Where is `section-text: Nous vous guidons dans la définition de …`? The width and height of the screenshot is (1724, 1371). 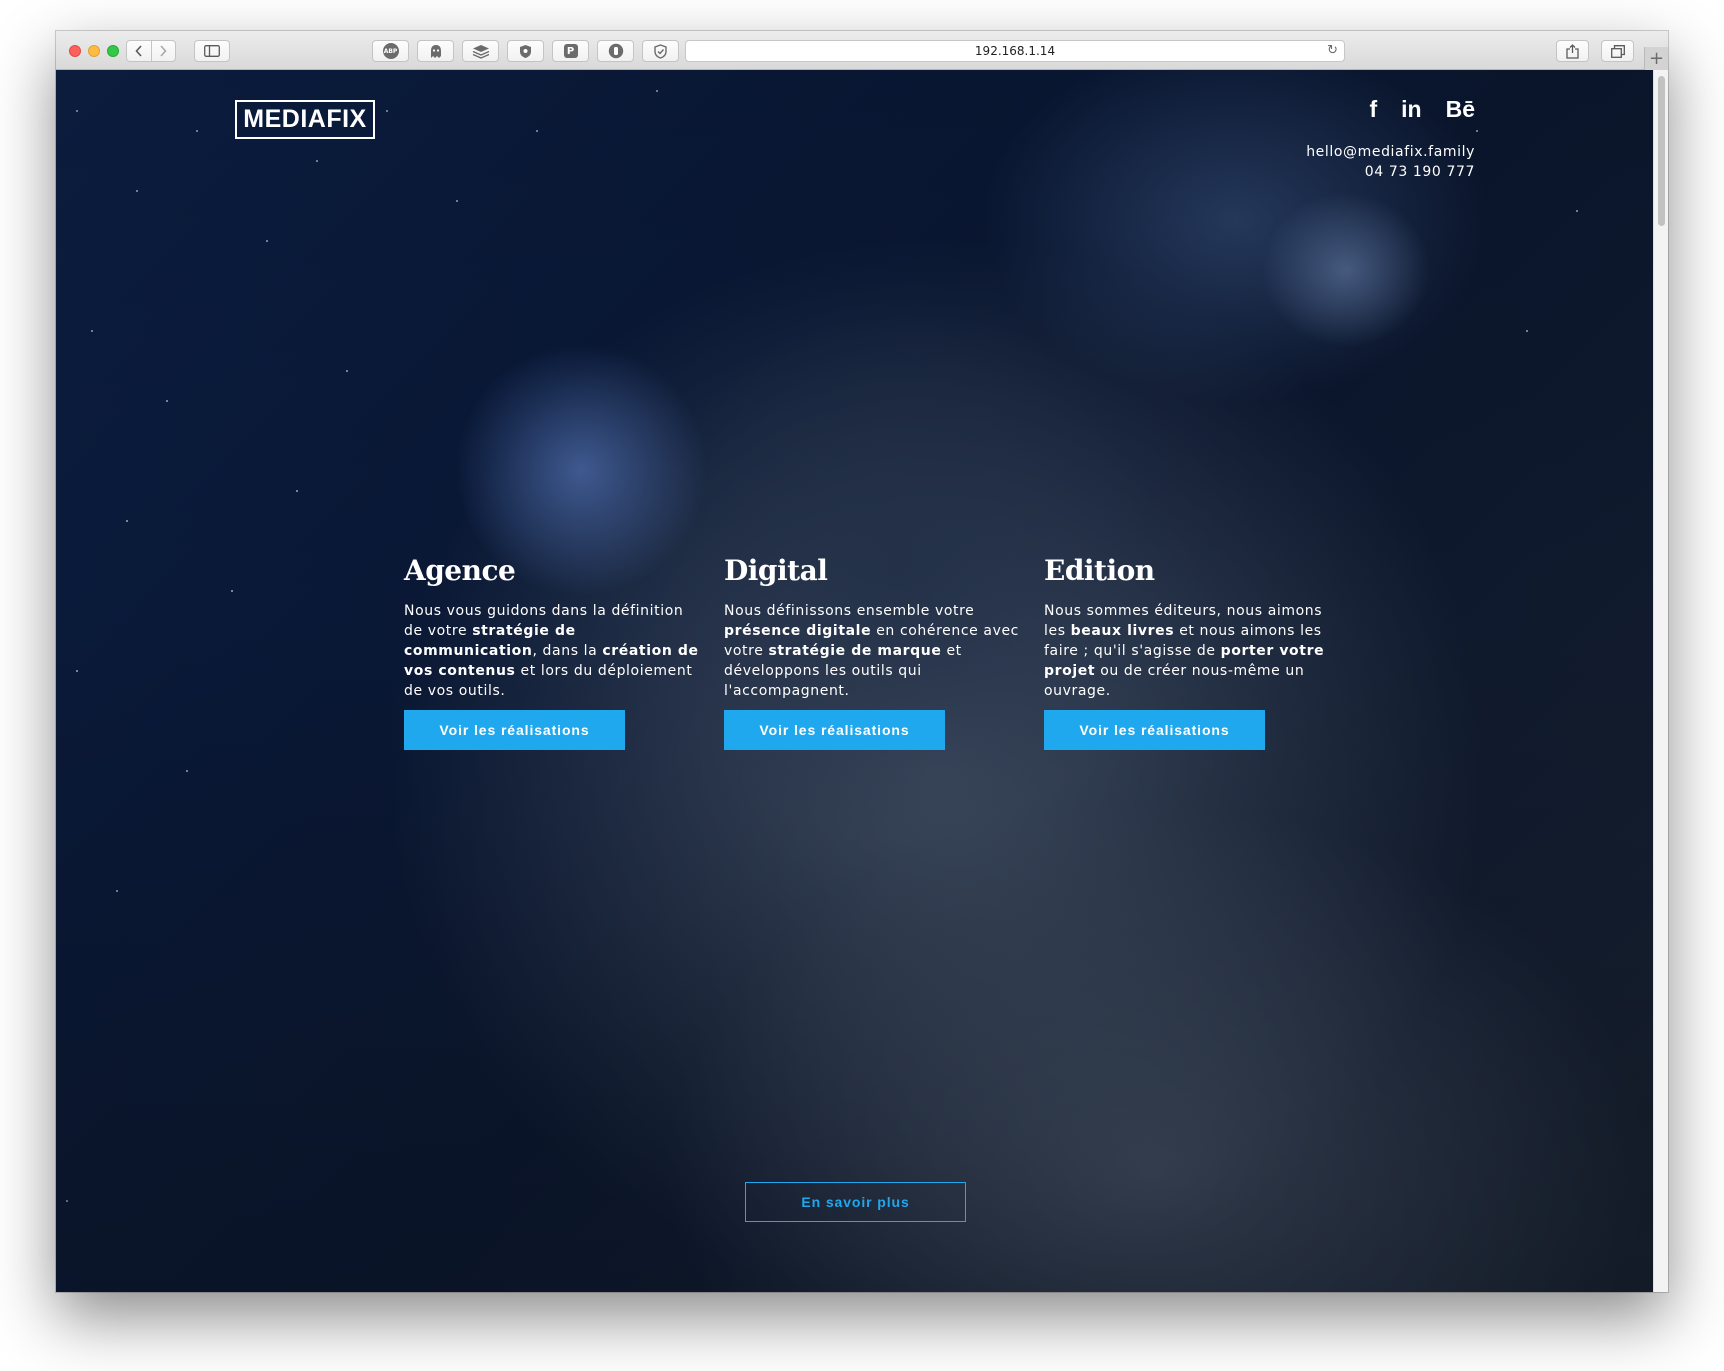
section-text: Nous vous guidons dans la définition de … is located at coordinates (554, 651).